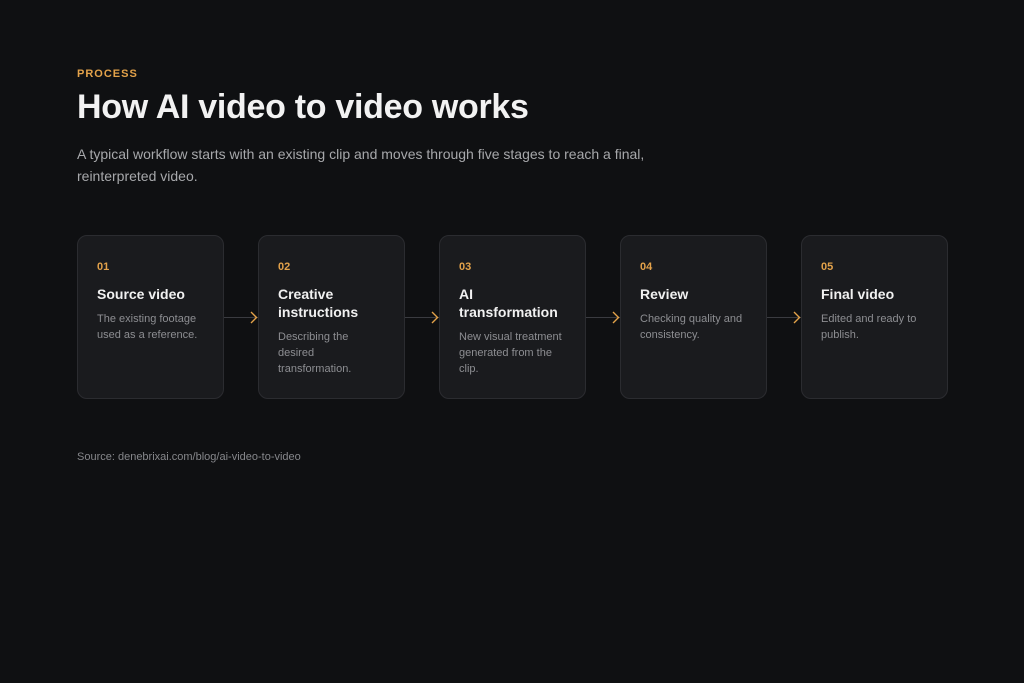 This screenshot has height=683, width=1024. What do you see at coordinates (858, 294) in the screenshot?
I see `step-title: Final video` at bounding box center [858, 294].